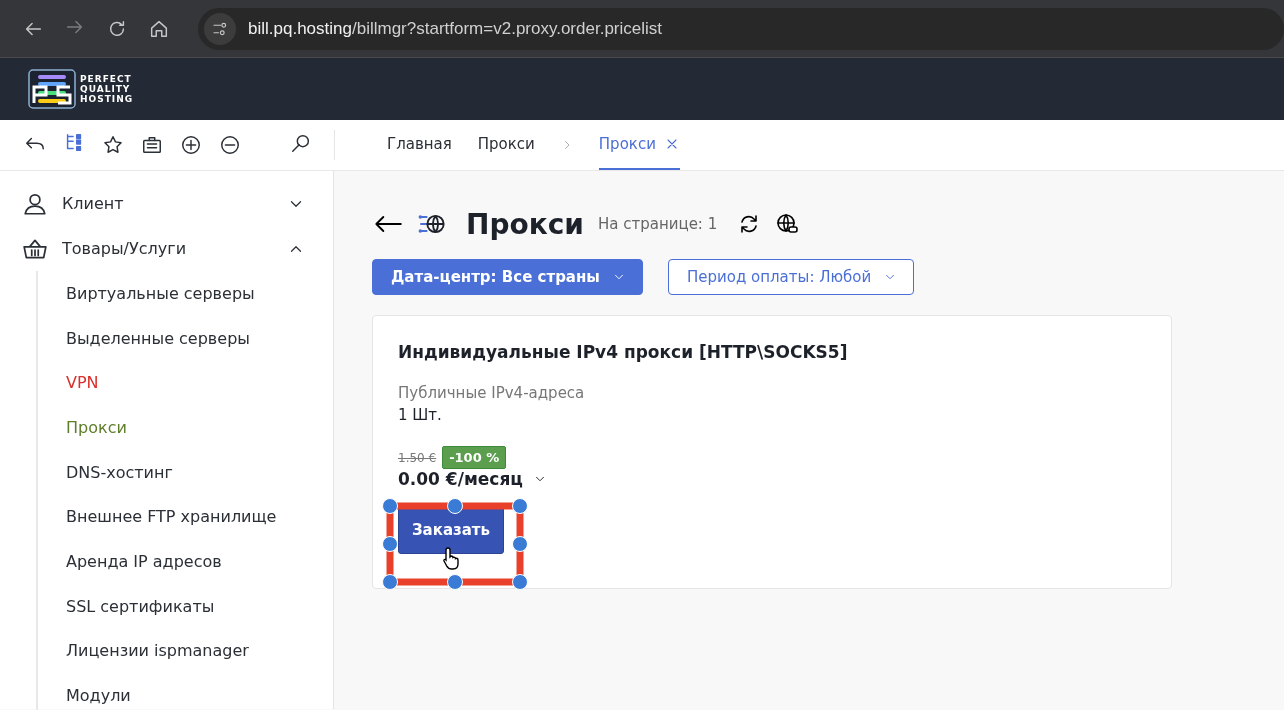 This screenshot has height=710, width=1284. Describe the element at coordinates (113, 145) in the screenshot. I see `star-icon` at that location.